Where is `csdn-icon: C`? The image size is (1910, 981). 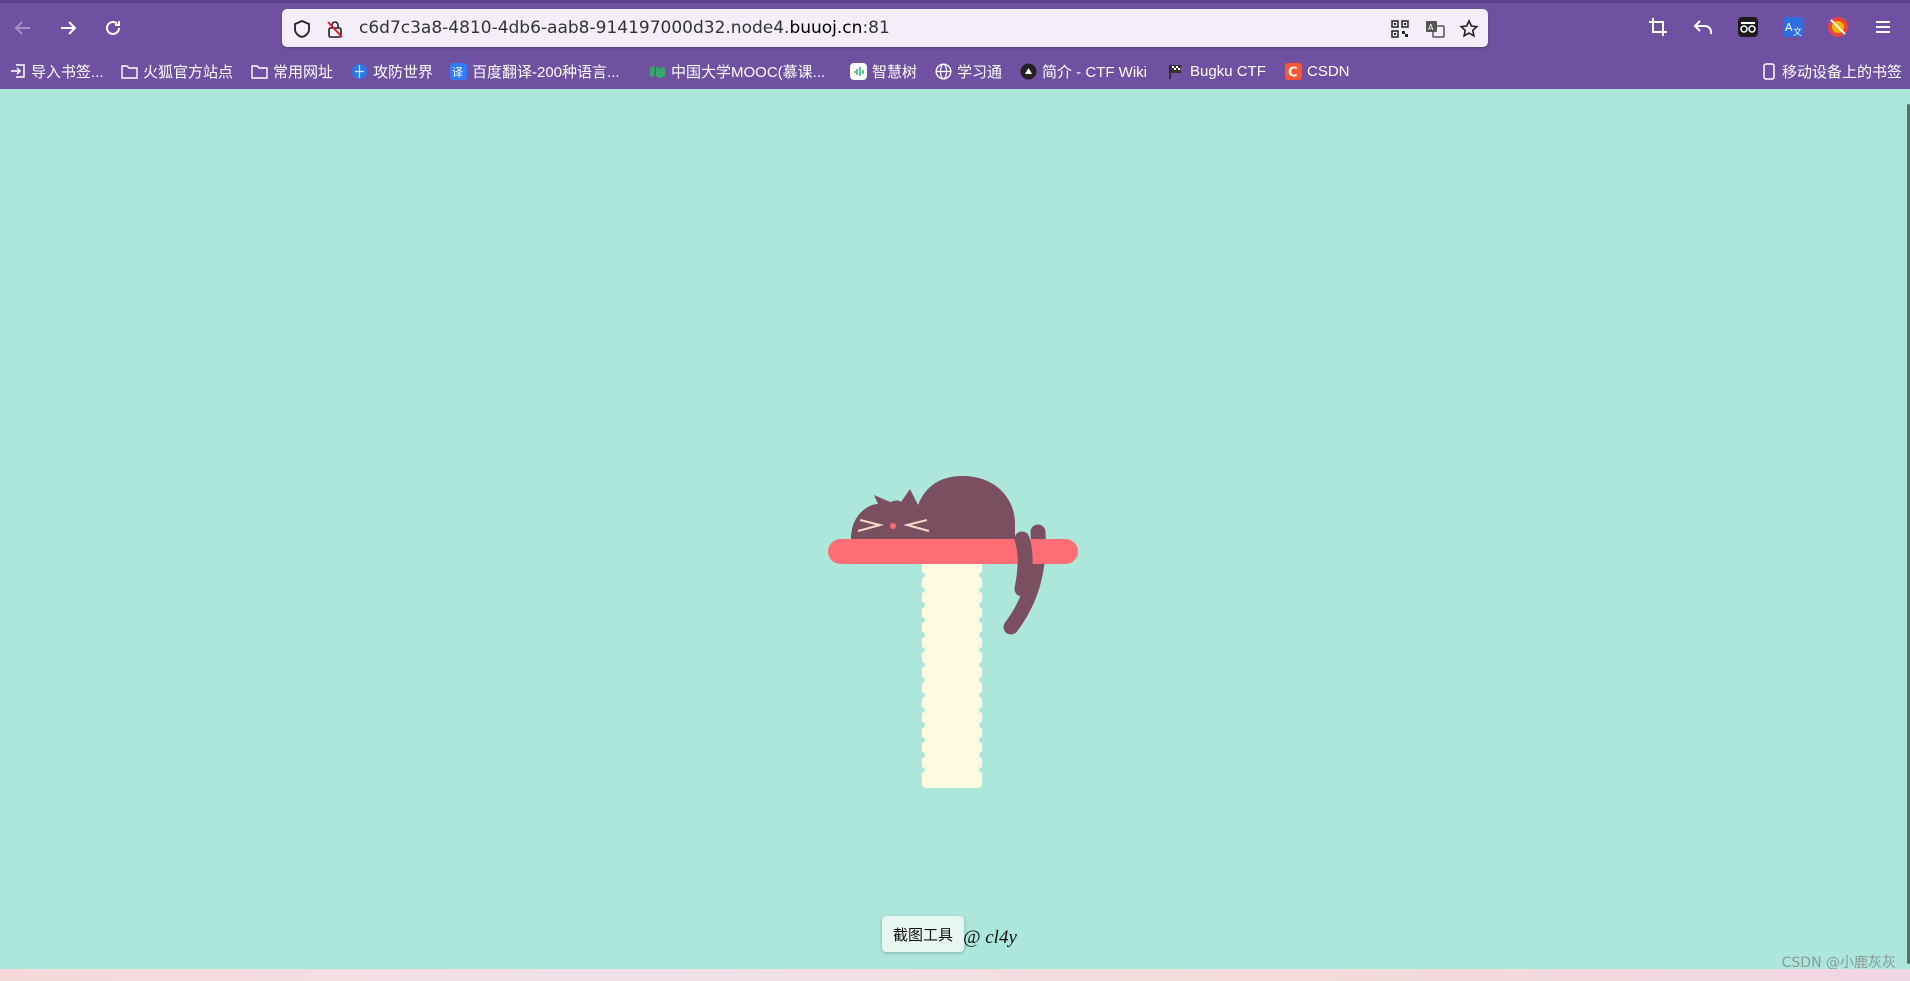 csdn-icon: C is located at coordinates (1293, 71).